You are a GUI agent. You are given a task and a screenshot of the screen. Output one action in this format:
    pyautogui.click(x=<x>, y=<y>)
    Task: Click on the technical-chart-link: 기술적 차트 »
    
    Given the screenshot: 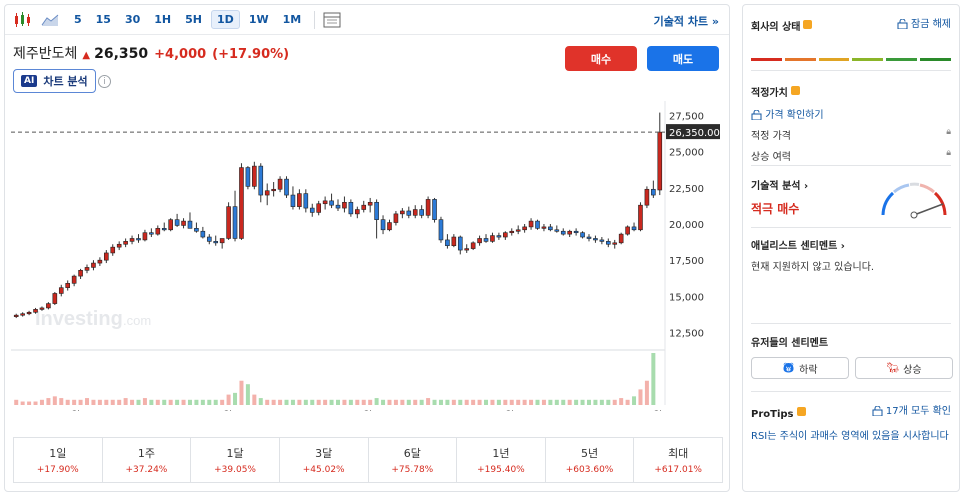 What is the action you would take?
    pyautogui.click(x=686, y=21)
    